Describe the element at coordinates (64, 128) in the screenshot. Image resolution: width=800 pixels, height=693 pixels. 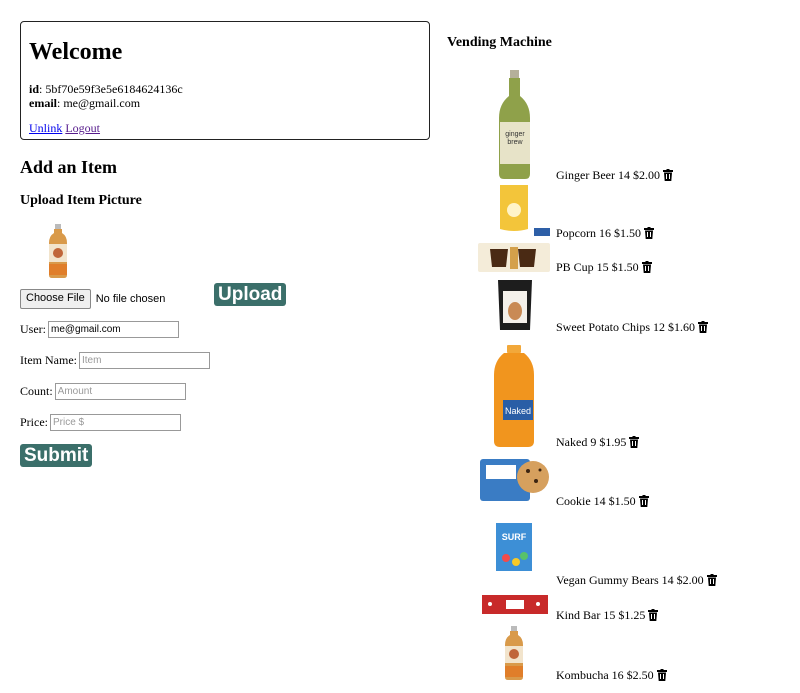
I see `account-links: Unlink Logout` at that location.